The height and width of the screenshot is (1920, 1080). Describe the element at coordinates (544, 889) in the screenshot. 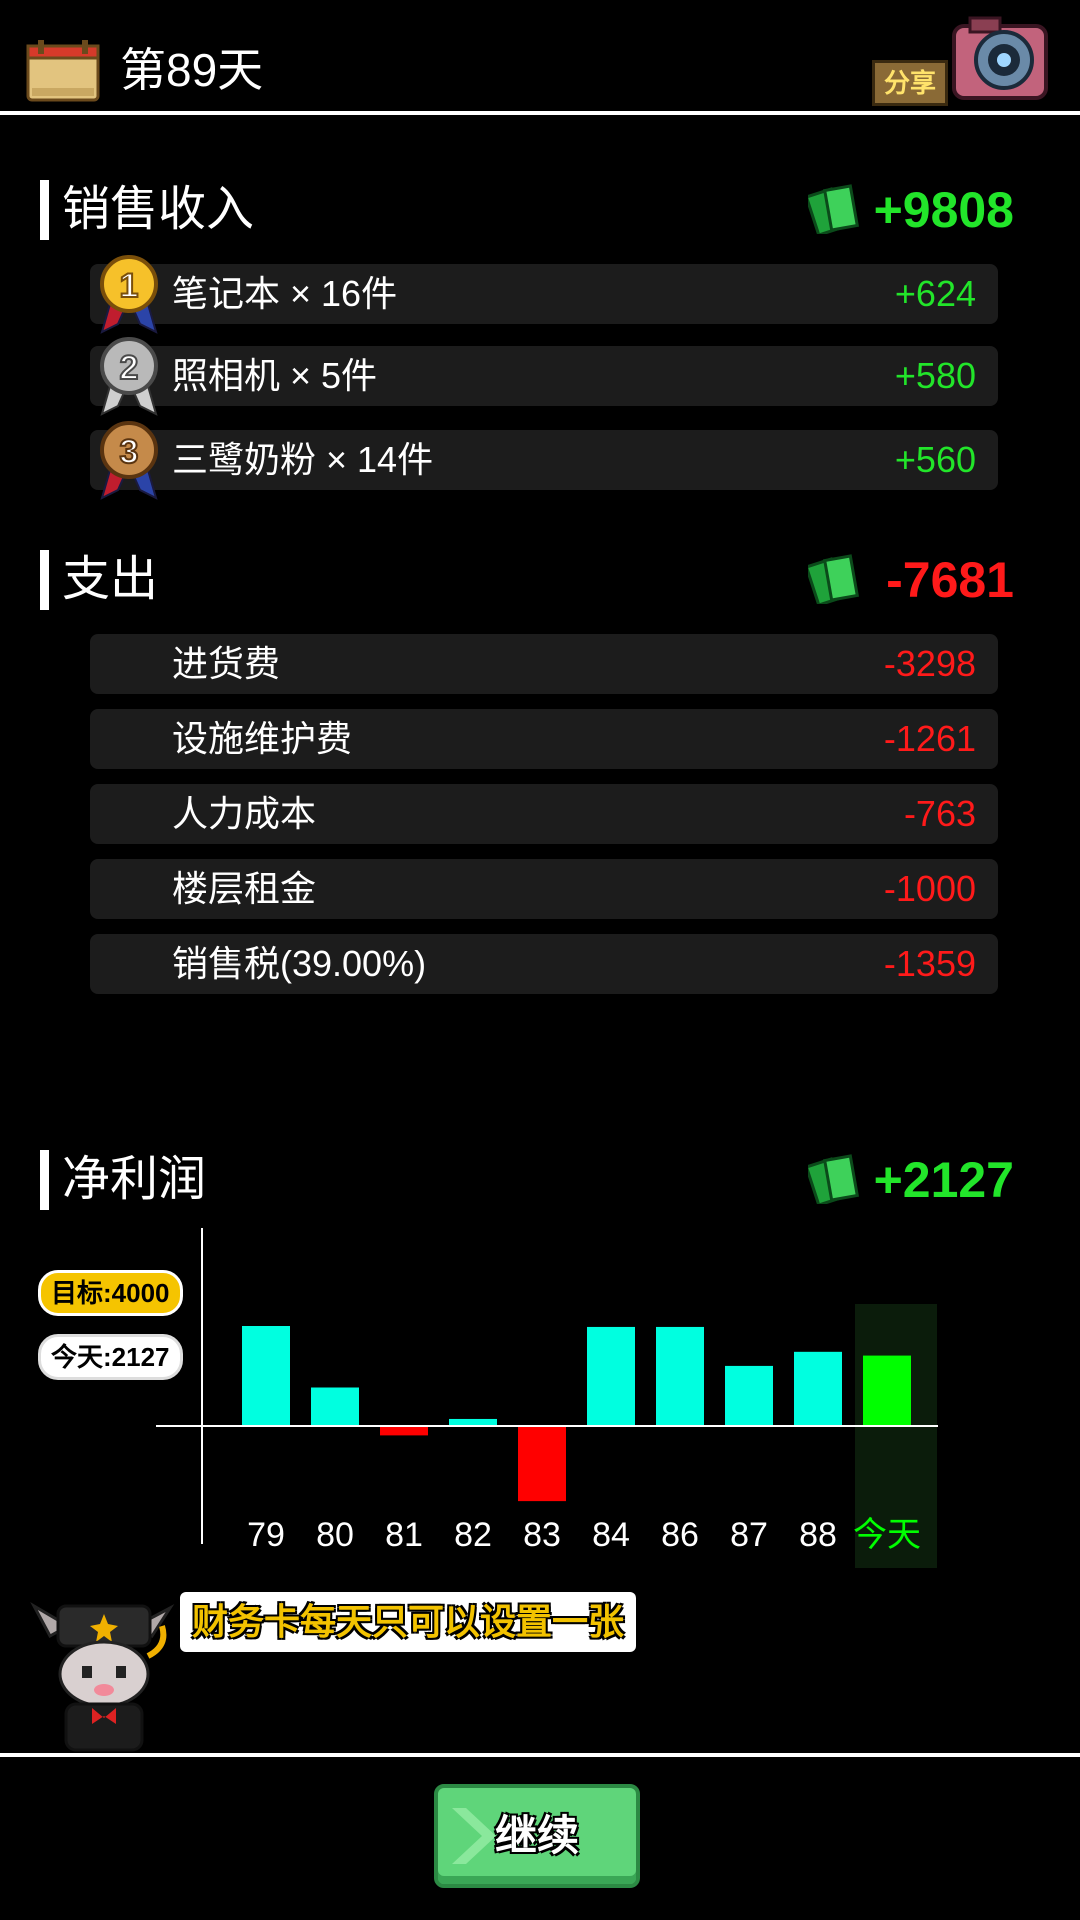

I see `expense-row: 楼层租金 -1000` at that location.